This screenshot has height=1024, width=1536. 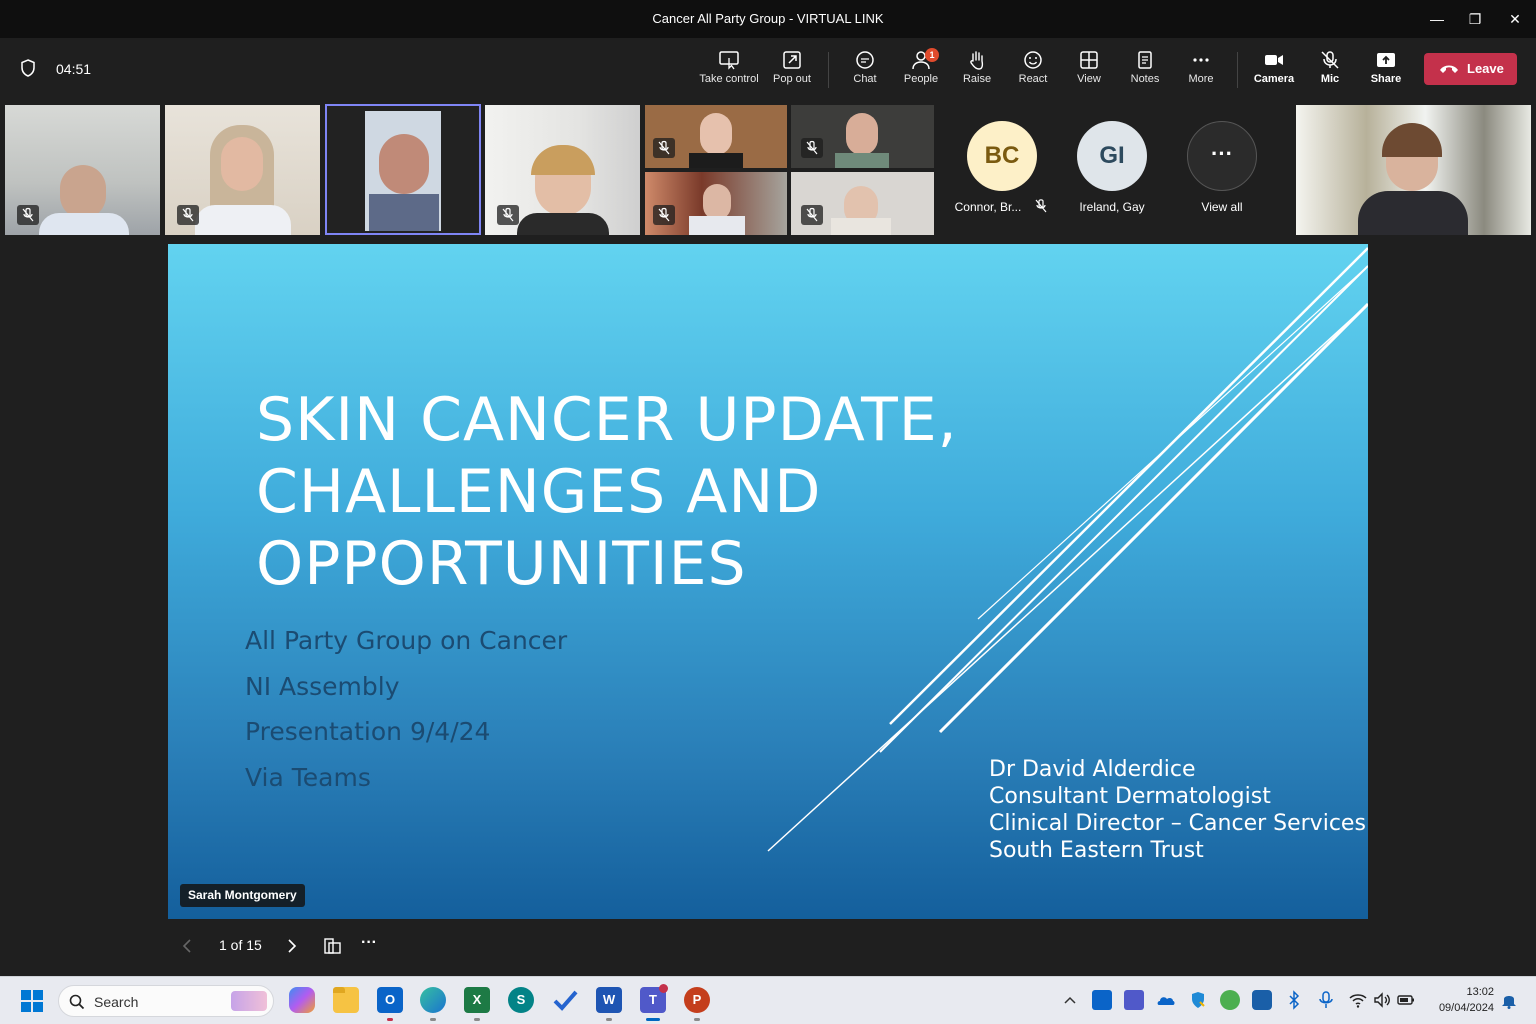 What do you see at coordinates (1134, 1000) in the screenshot?
I see `teams-tray-icon` at bounding box center [1134, 1000].